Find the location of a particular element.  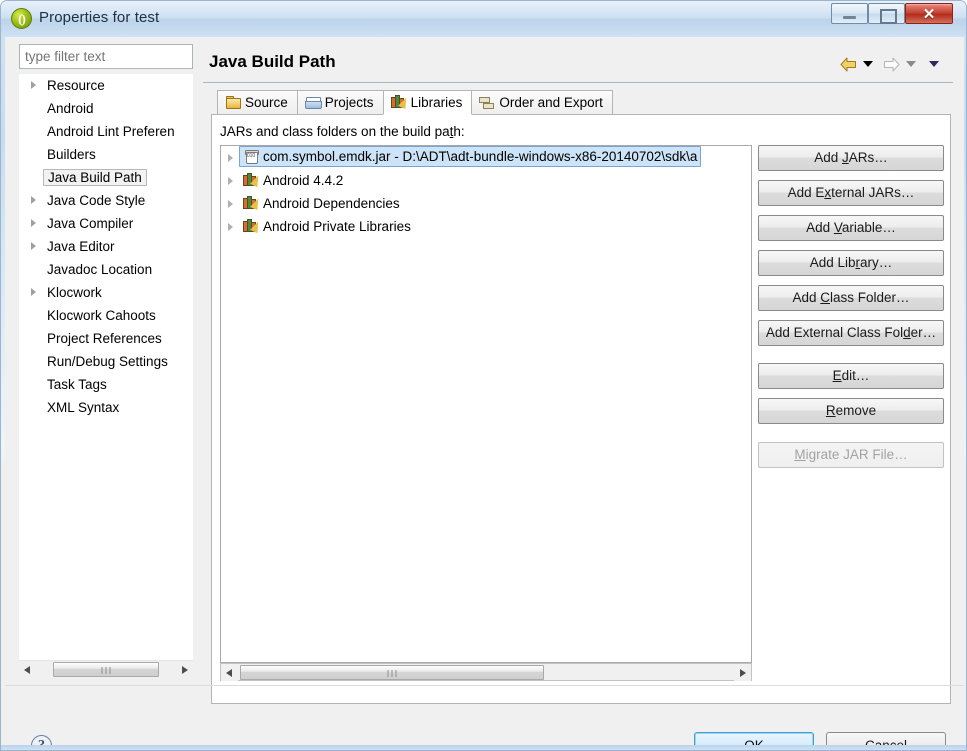

sidebar-item-label: Resource is located at coordinates (76, 85).